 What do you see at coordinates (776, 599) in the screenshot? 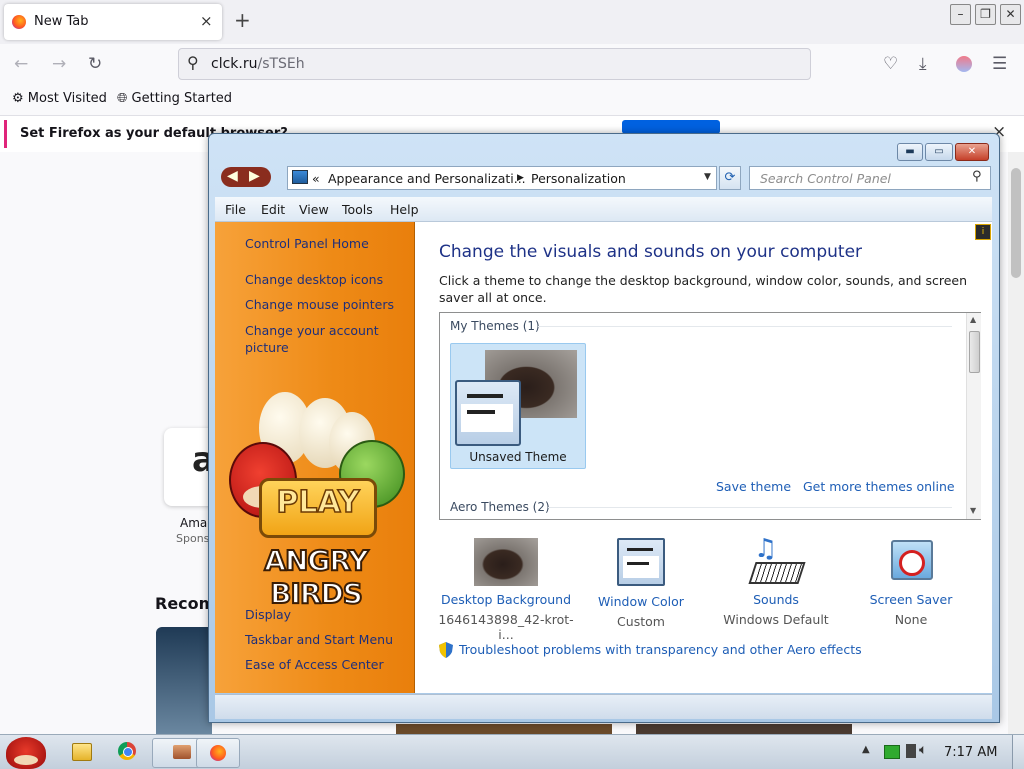
I see `sounds-label: Sounds` at bounding box center [776, 599].